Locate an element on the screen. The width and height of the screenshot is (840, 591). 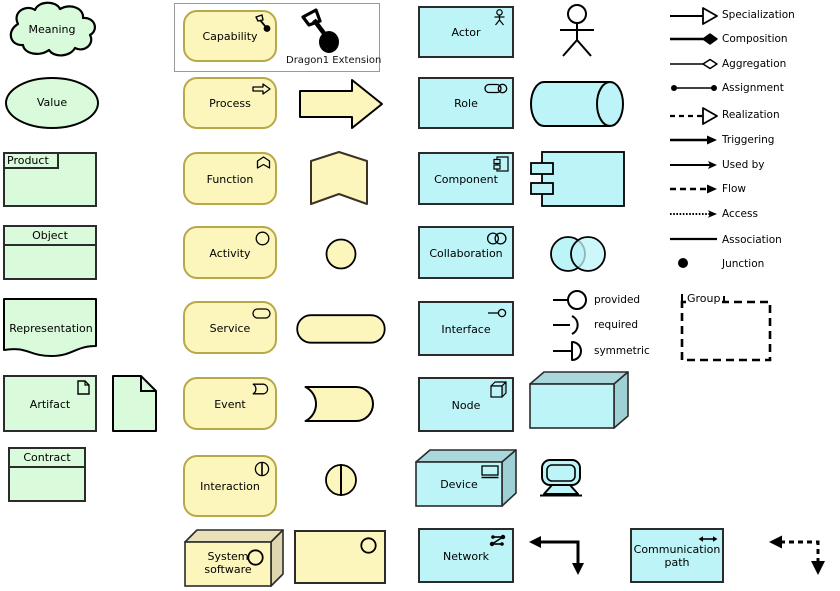
element-actor-alt is located at coordinates (577, 31).